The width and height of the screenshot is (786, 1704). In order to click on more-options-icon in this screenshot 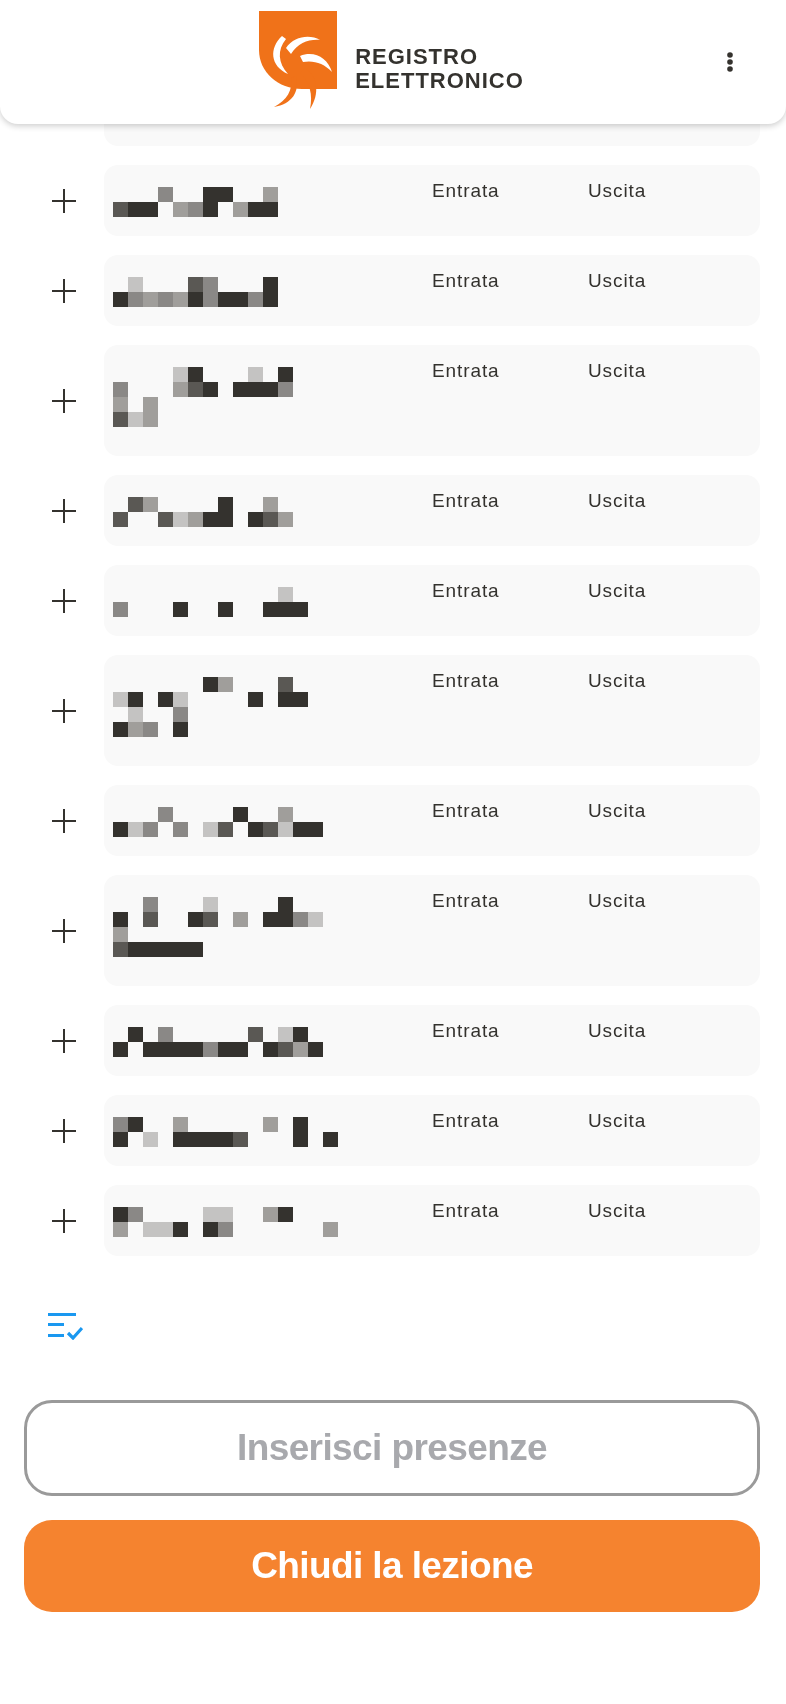, I will do `click(730, 62)`.